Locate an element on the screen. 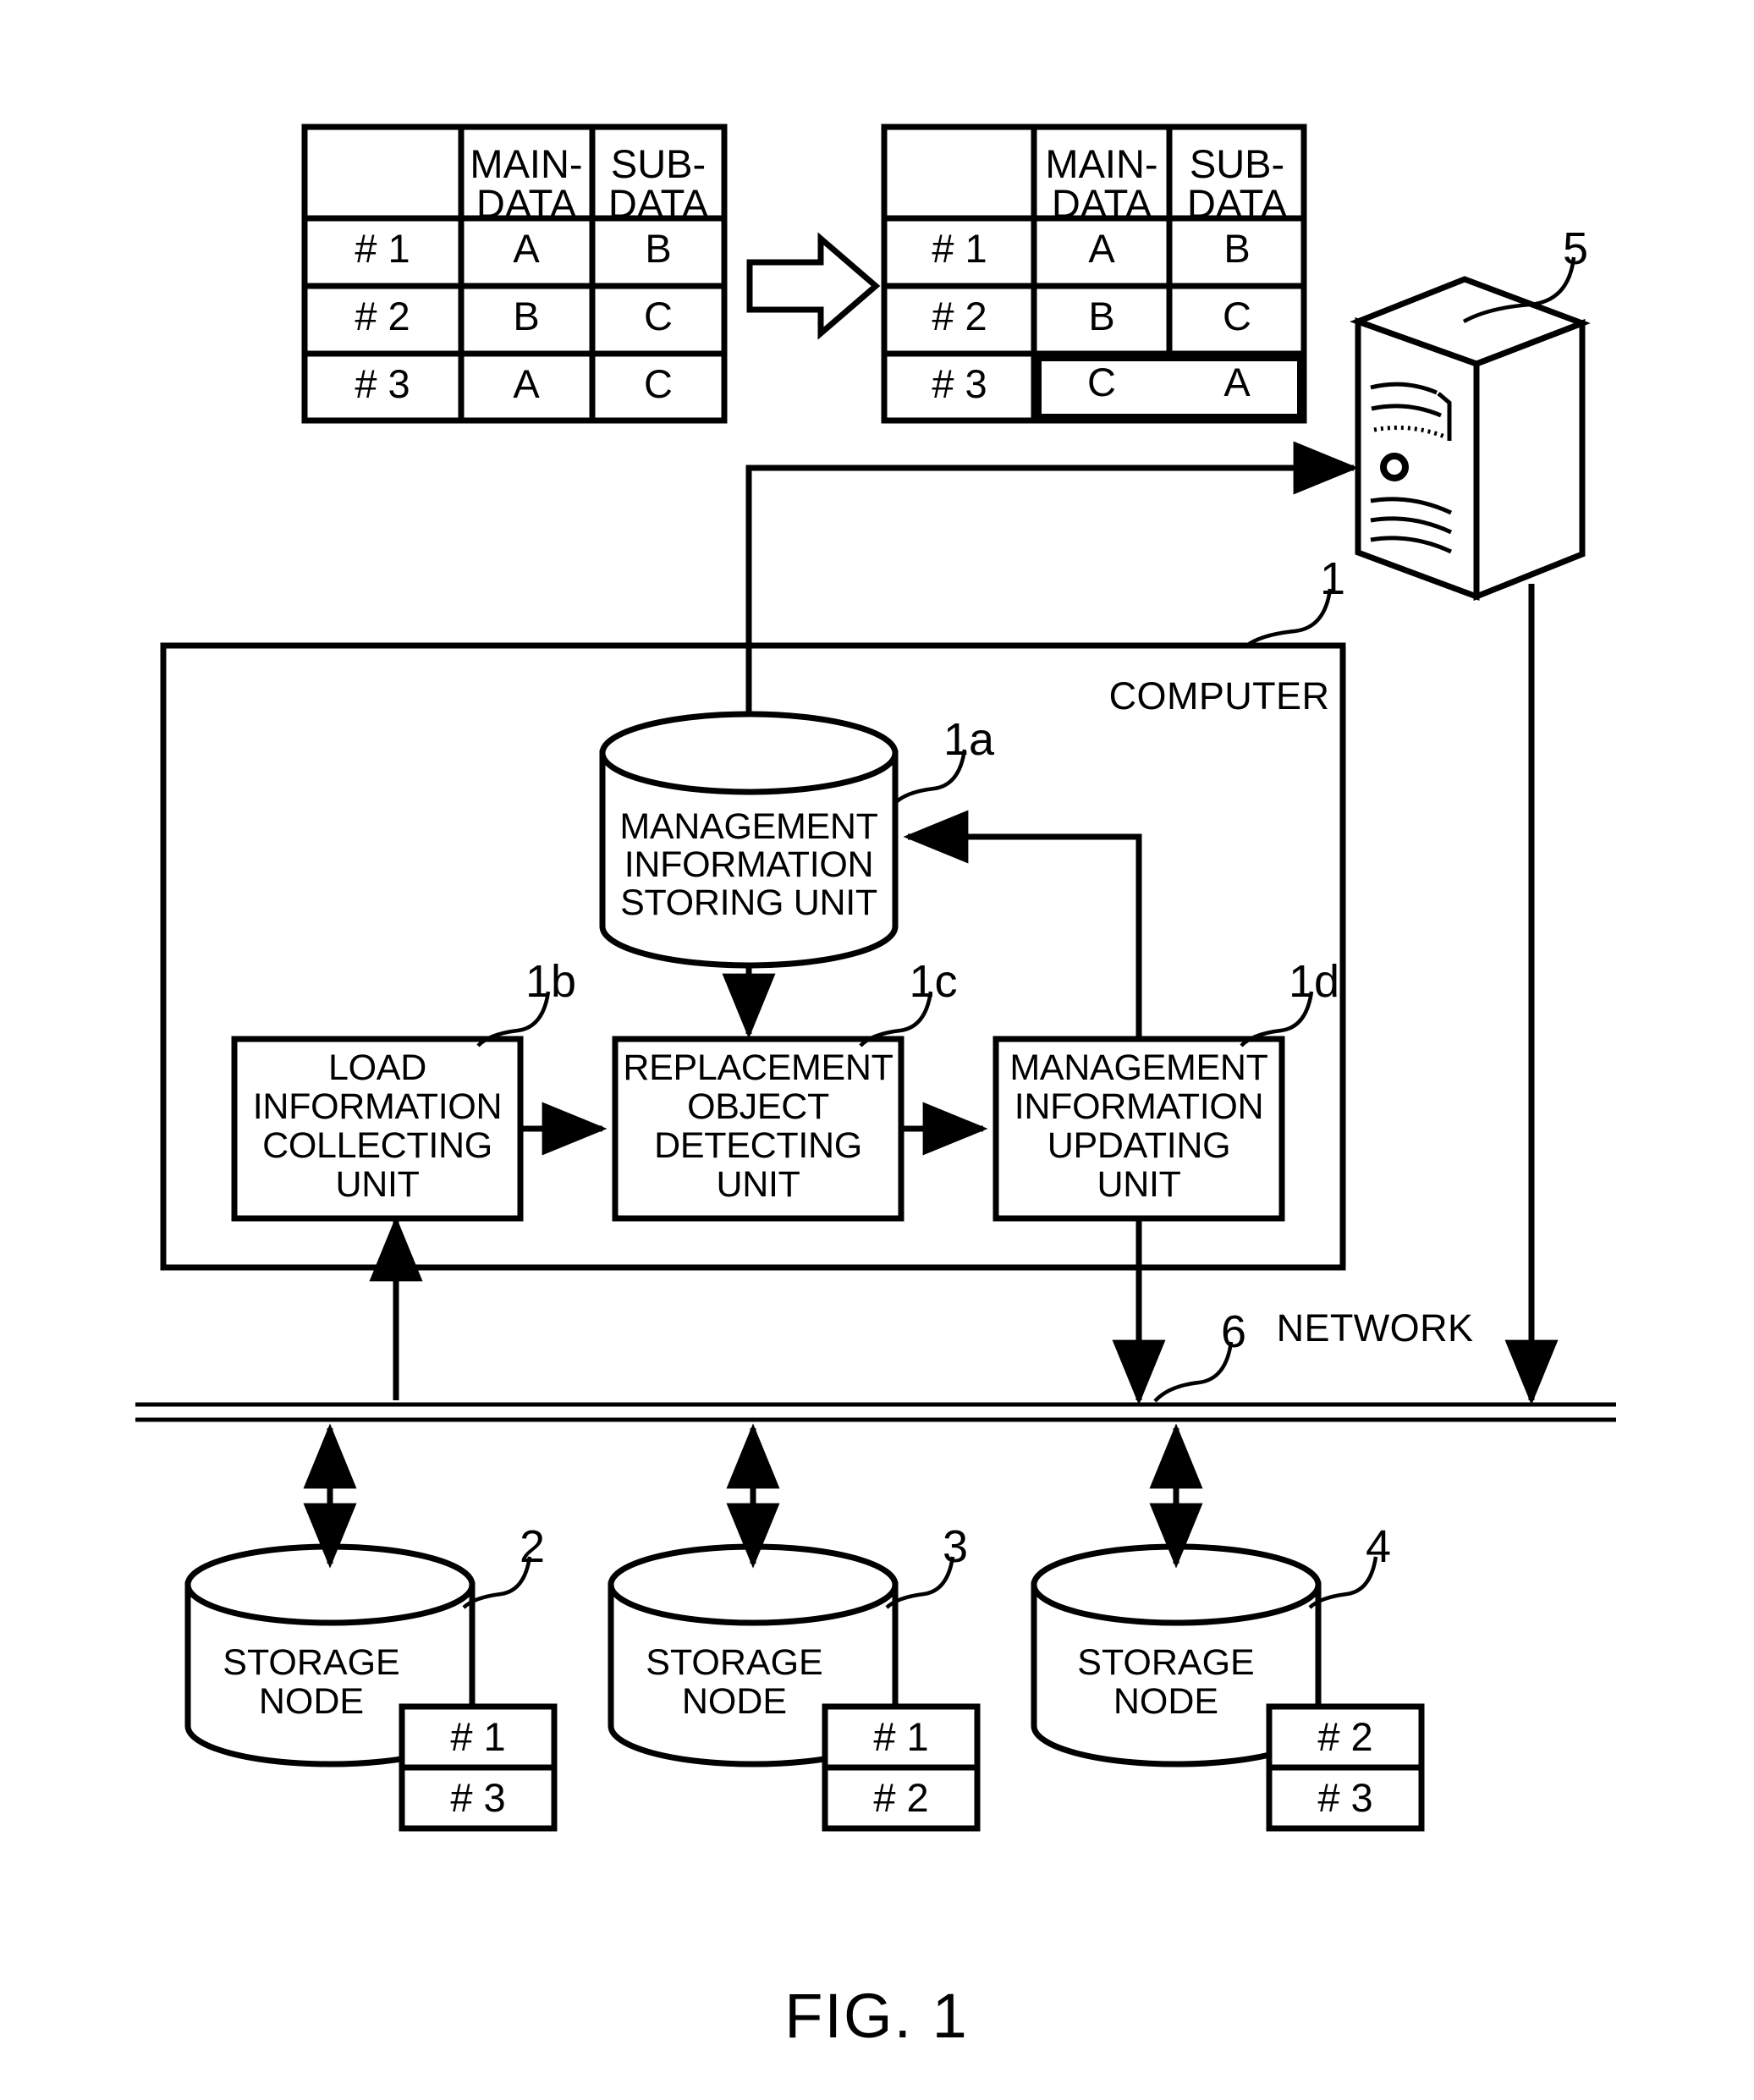 This screenshot has width=1754, height=2100. table-before-header-sub: SUB- DATA is located at coordinates (658, 184).